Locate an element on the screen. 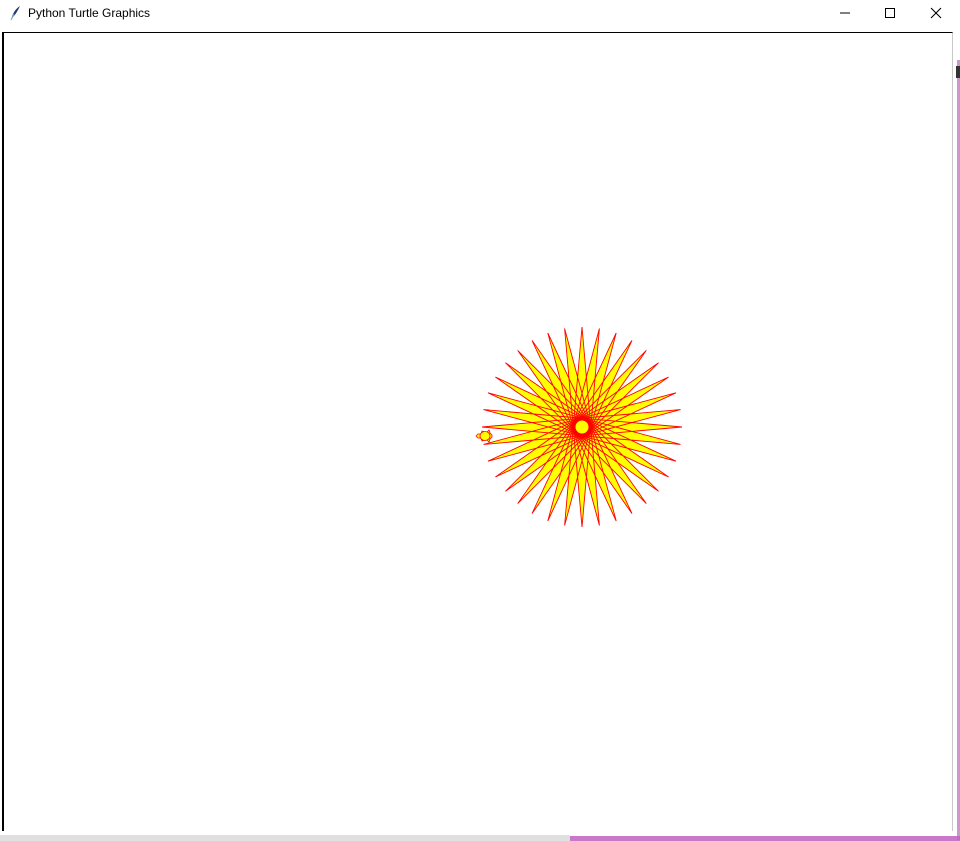 The image size is (960, 841). turtle-drawing is located at coordinates (579, 427).